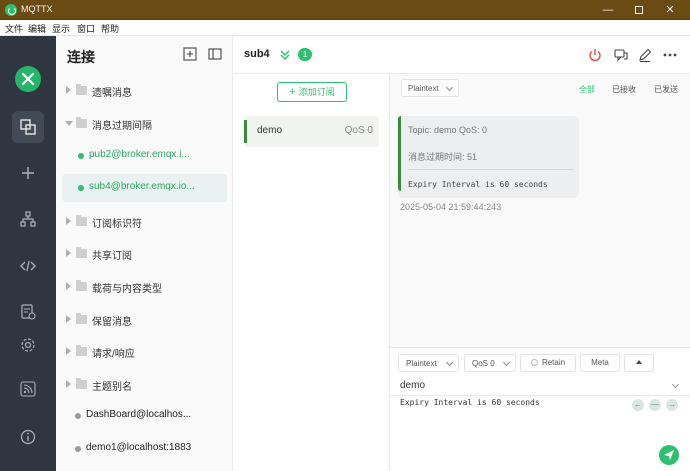  I want to click on retain-radio-icon, so click(534, 362).